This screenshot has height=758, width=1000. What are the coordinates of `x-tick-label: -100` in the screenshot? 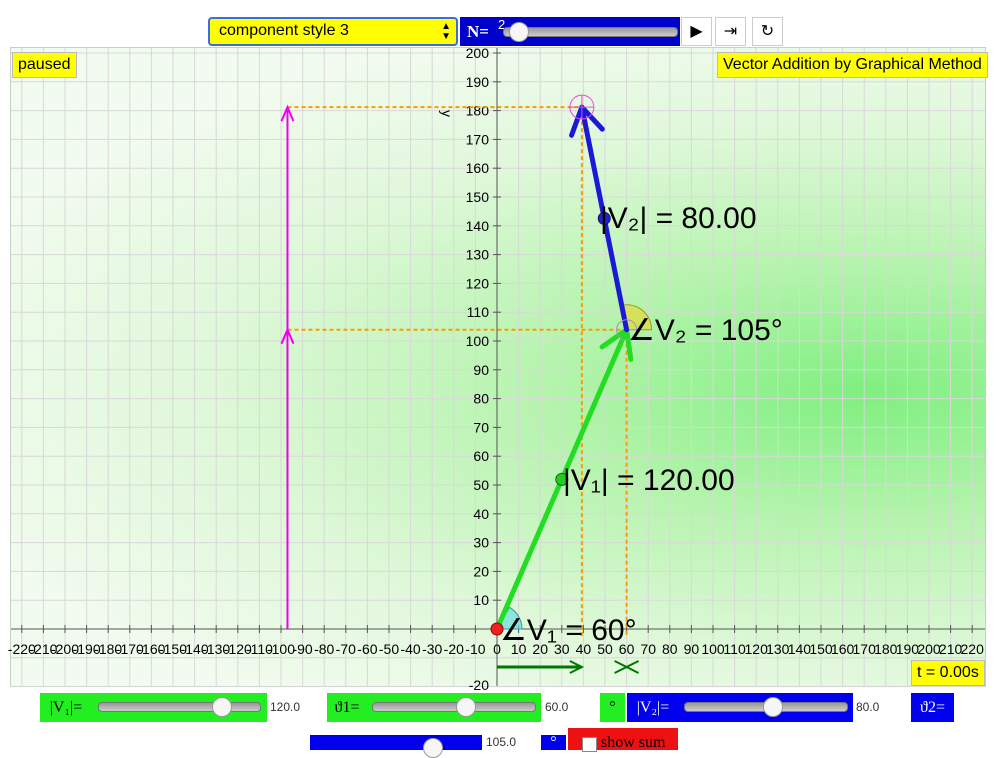 It's located at (281, 649).